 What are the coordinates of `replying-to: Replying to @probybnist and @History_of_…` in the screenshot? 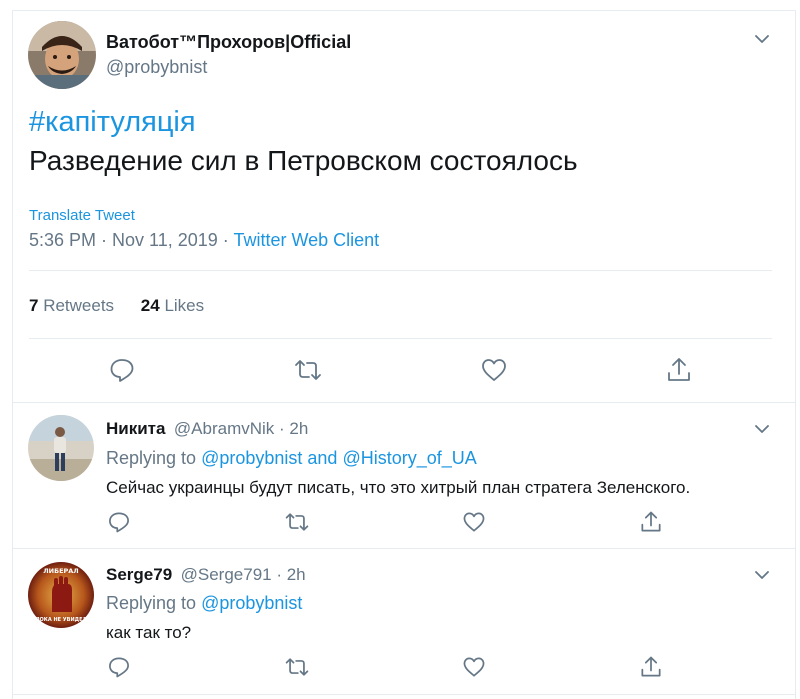 It's located at (291, 458).